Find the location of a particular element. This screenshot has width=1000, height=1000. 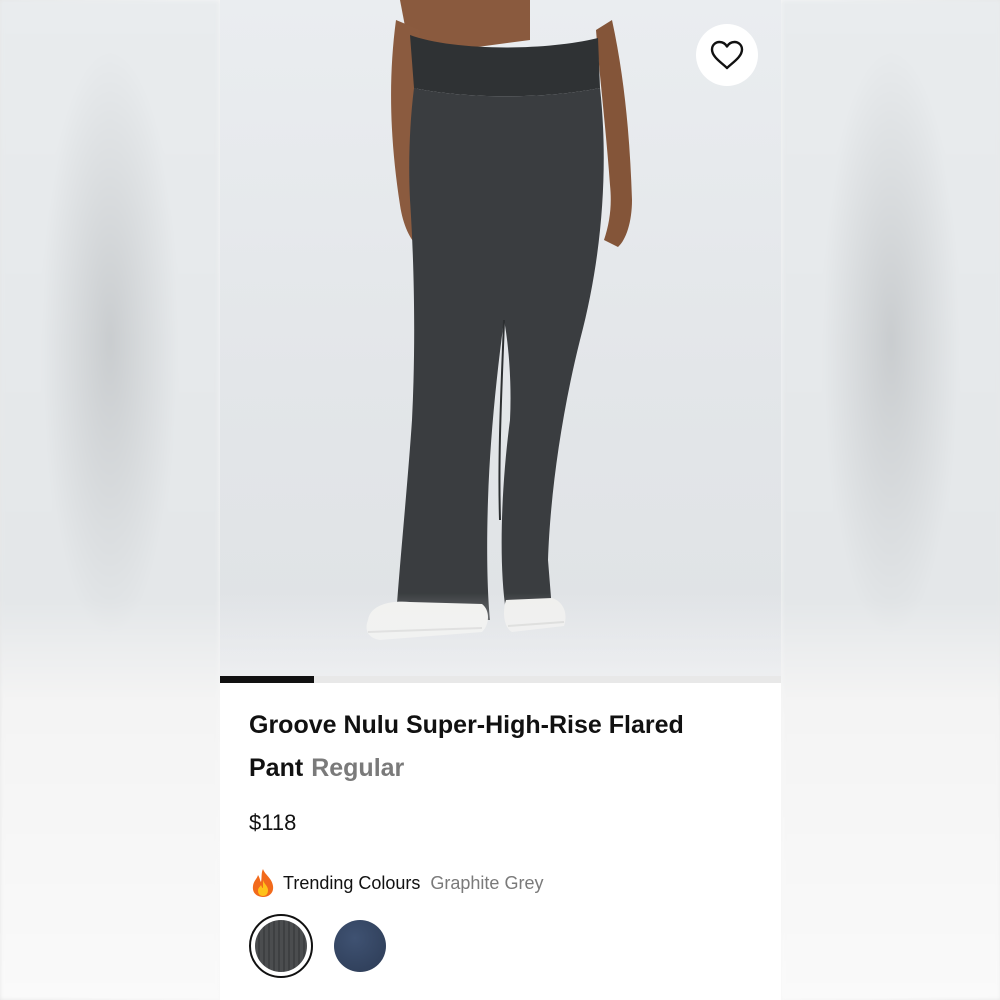

trending-colours-label: Trending Colours is located at coordinates (352, 882).